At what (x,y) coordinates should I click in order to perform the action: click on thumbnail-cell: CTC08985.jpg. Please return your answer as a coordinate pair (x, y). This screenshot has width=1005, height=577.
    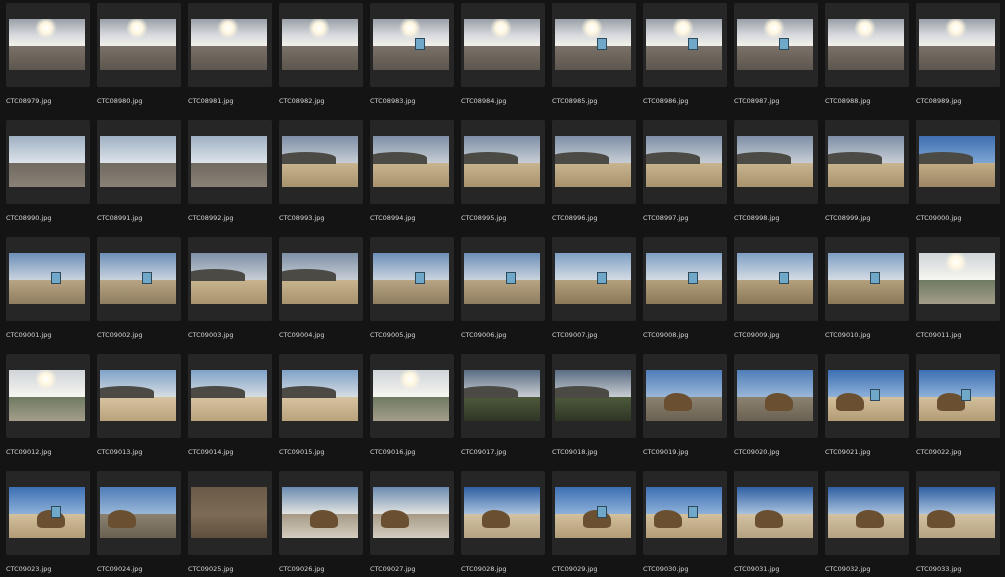
    Looking at the image, I should click on (594, 58).